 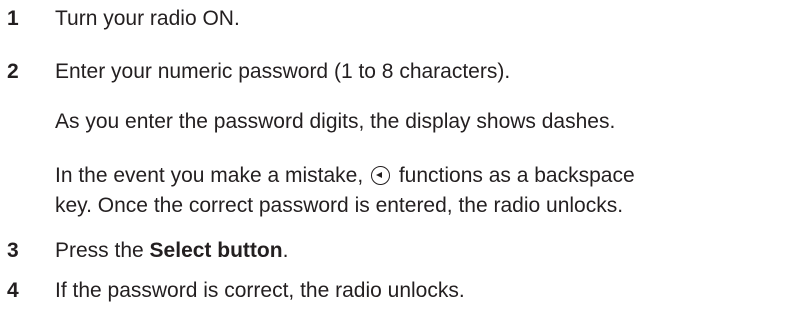 I want to click on left-arrow-icon, so click(x=380, y=175).